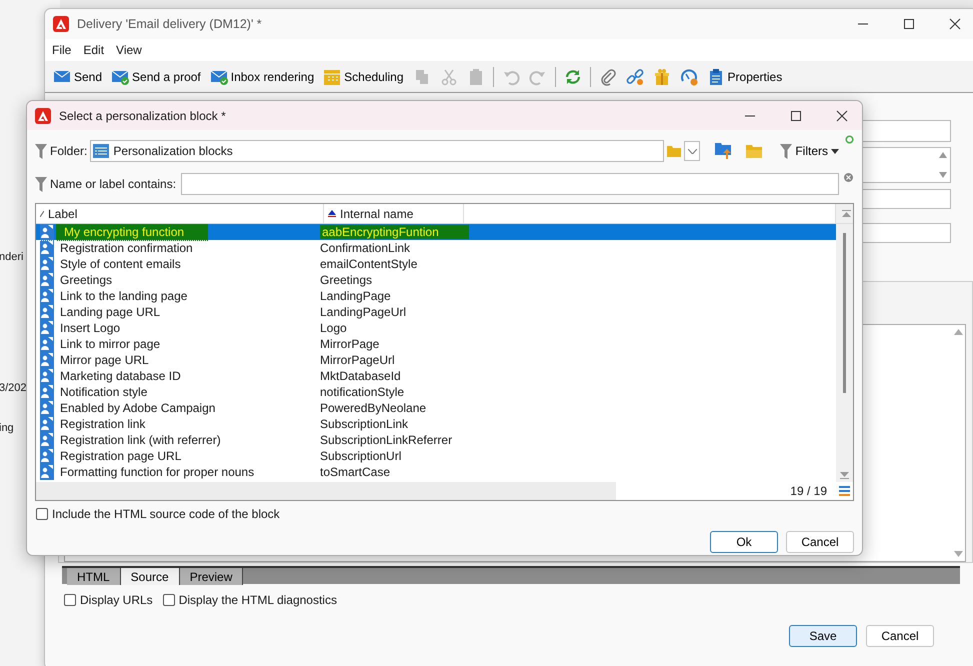  Describe the element at coordinates (809, 151) in the screenshot. I see `filters-button: Filters` at that location.